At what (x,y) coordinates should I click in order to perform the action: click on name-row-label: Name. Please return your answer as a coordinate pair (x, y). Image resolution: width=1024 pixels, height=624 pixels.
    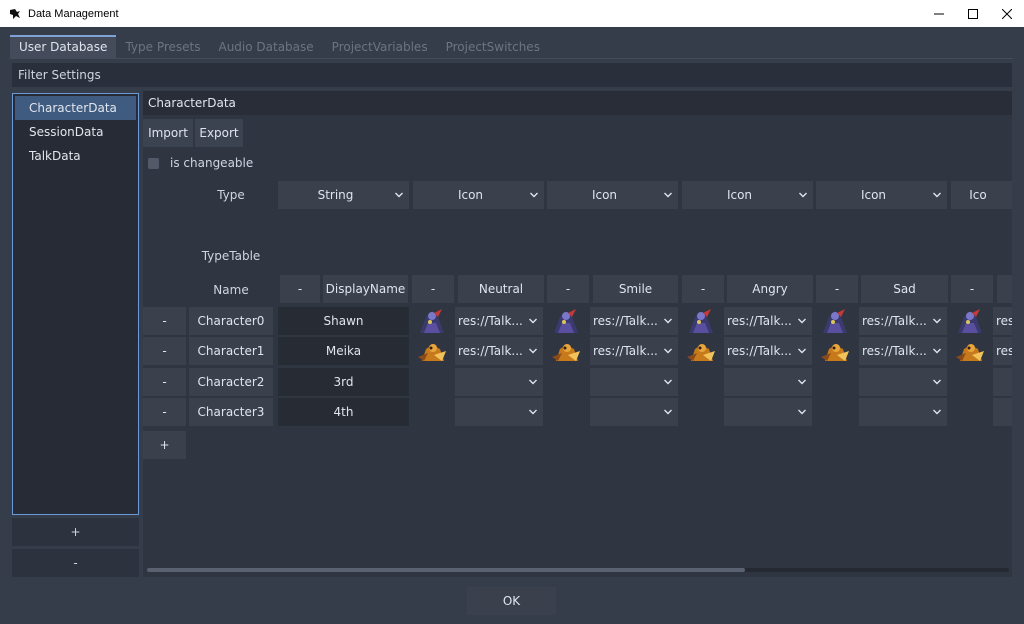
    Looking at the image, I should click on (231, 290).